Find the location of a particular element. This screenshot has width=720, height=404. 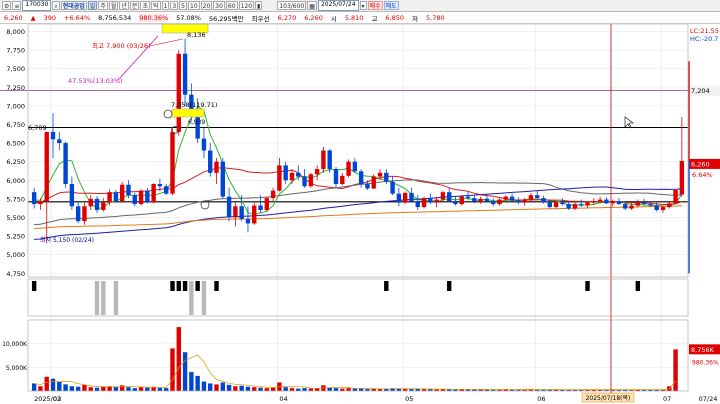

ref-line-tag: 7,204 is located at coordinates (700, 91).